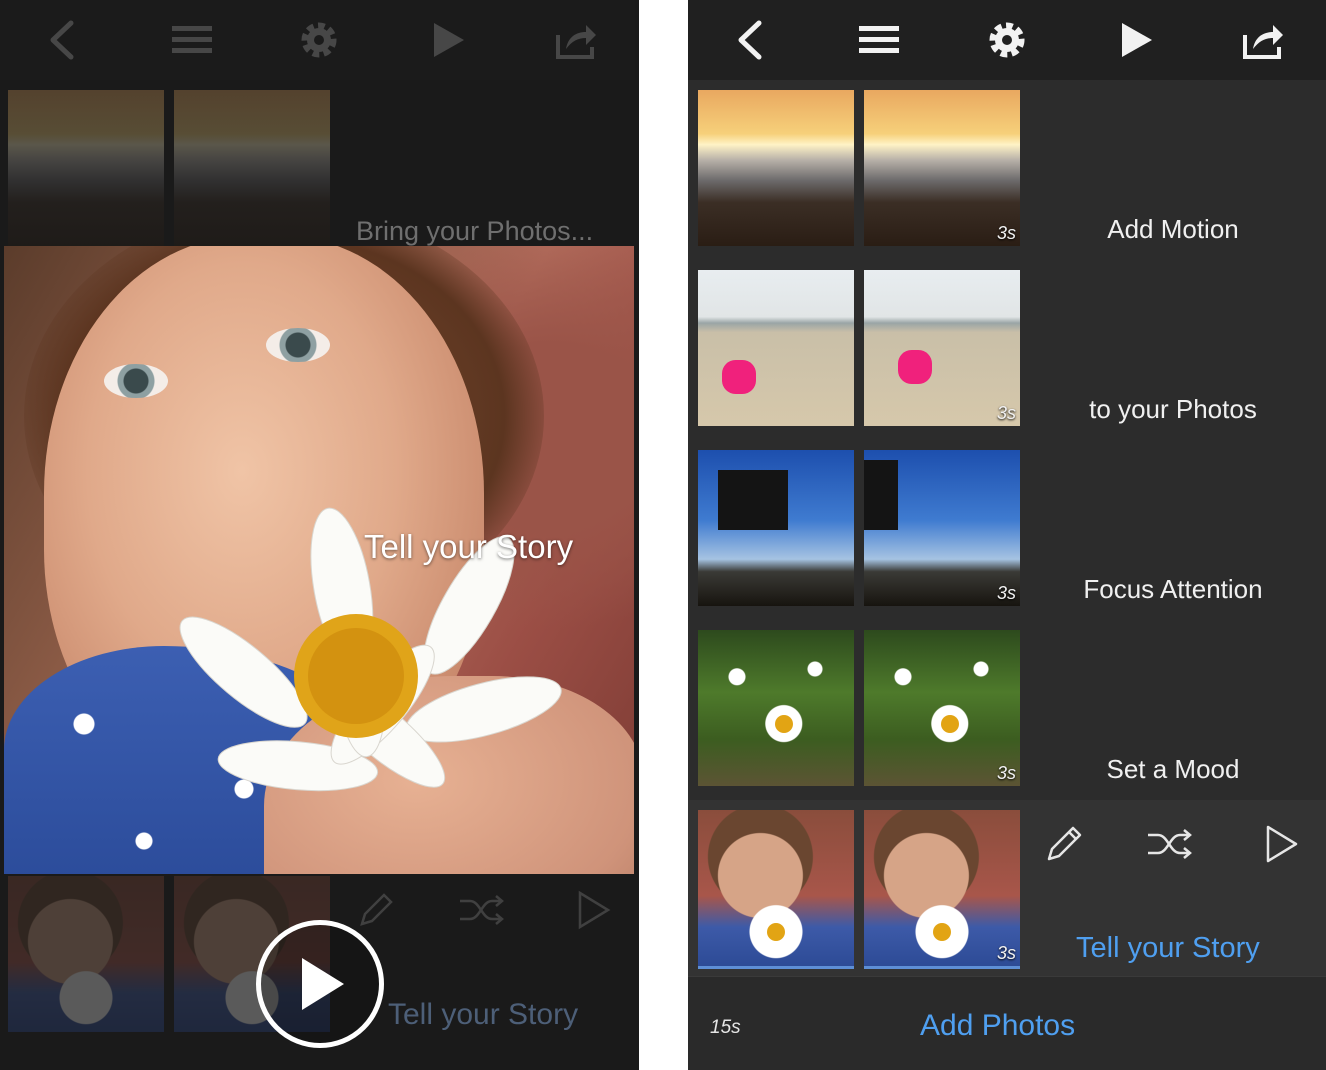 This screenshot has height=1070, width=1326. What do you see at coordinates (469, 546) in the screenshot?
I see `overlay-title: Tell your Story` at bounding box center [469, 546].